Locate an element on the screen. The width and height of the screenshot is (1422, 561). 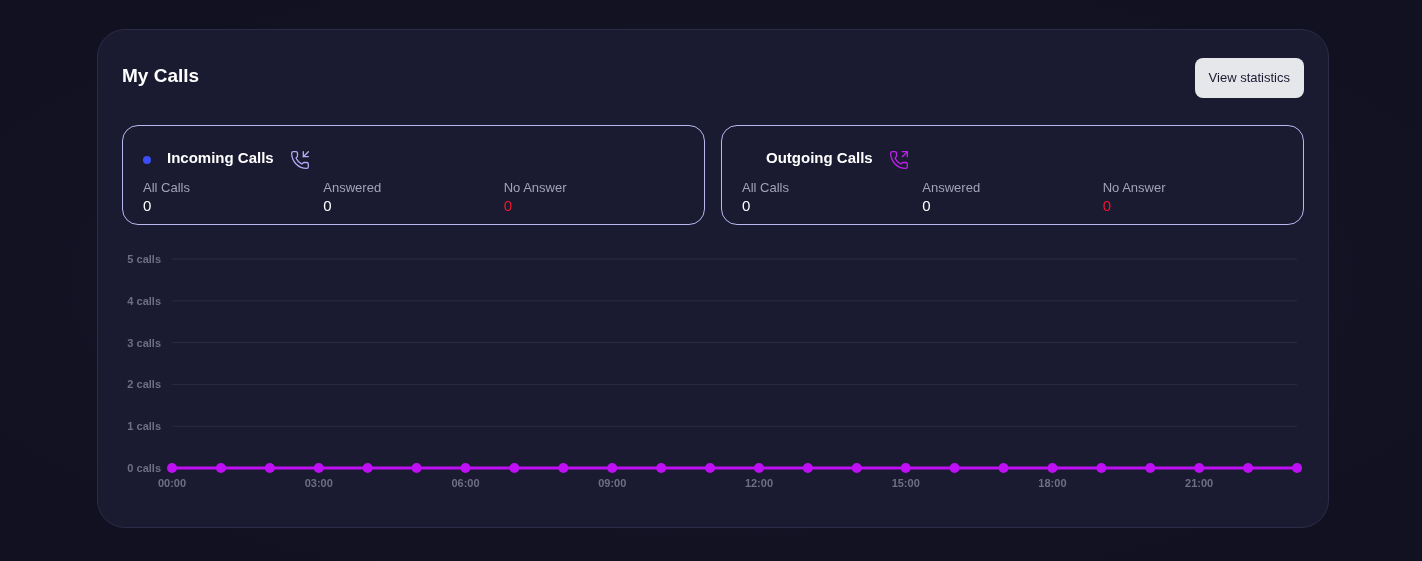
y-axis-label: 0 calls is located at coordinates (144, 468).